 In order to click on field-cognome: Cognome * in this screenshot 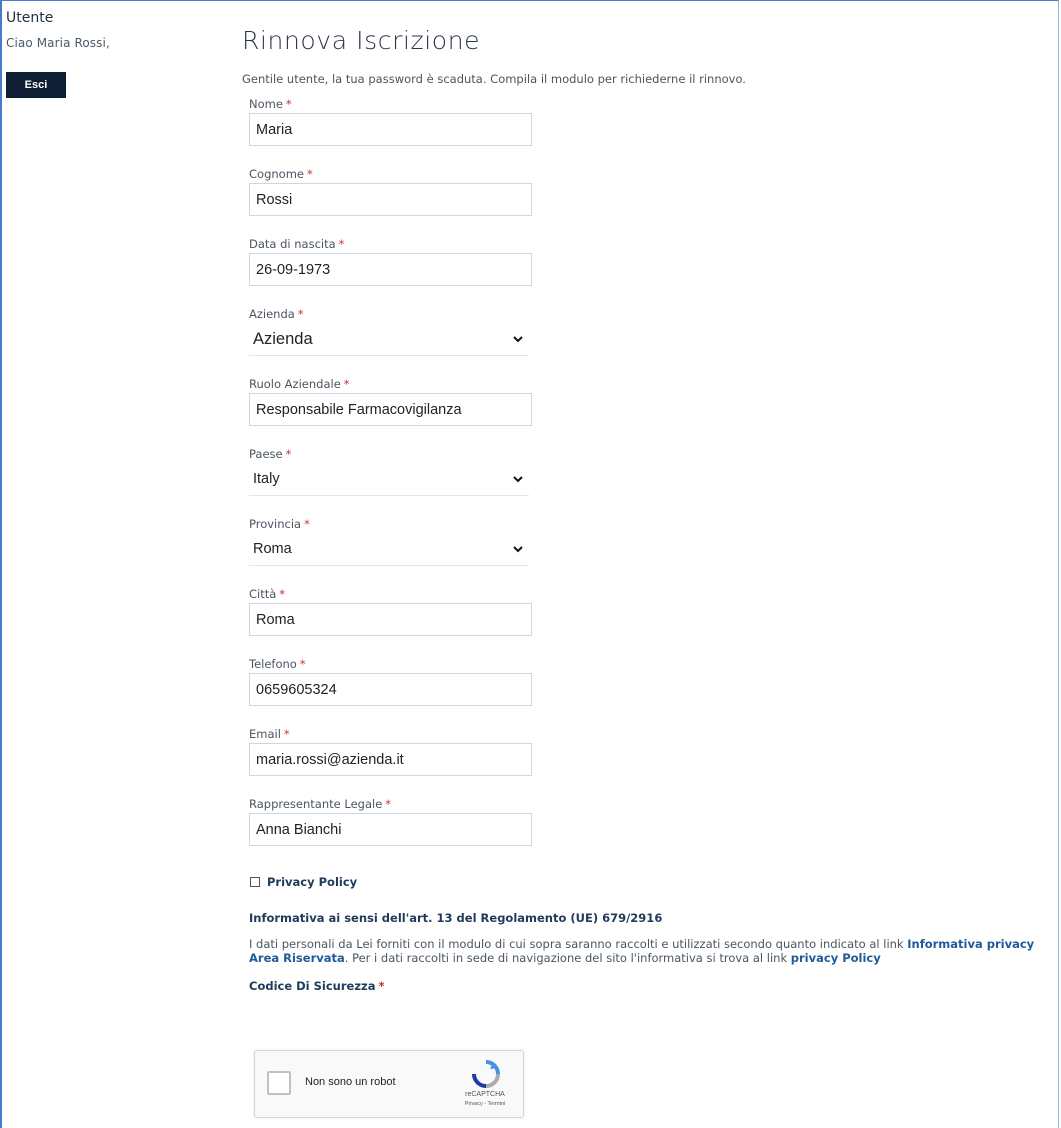, I will do `click(650, 202)`.